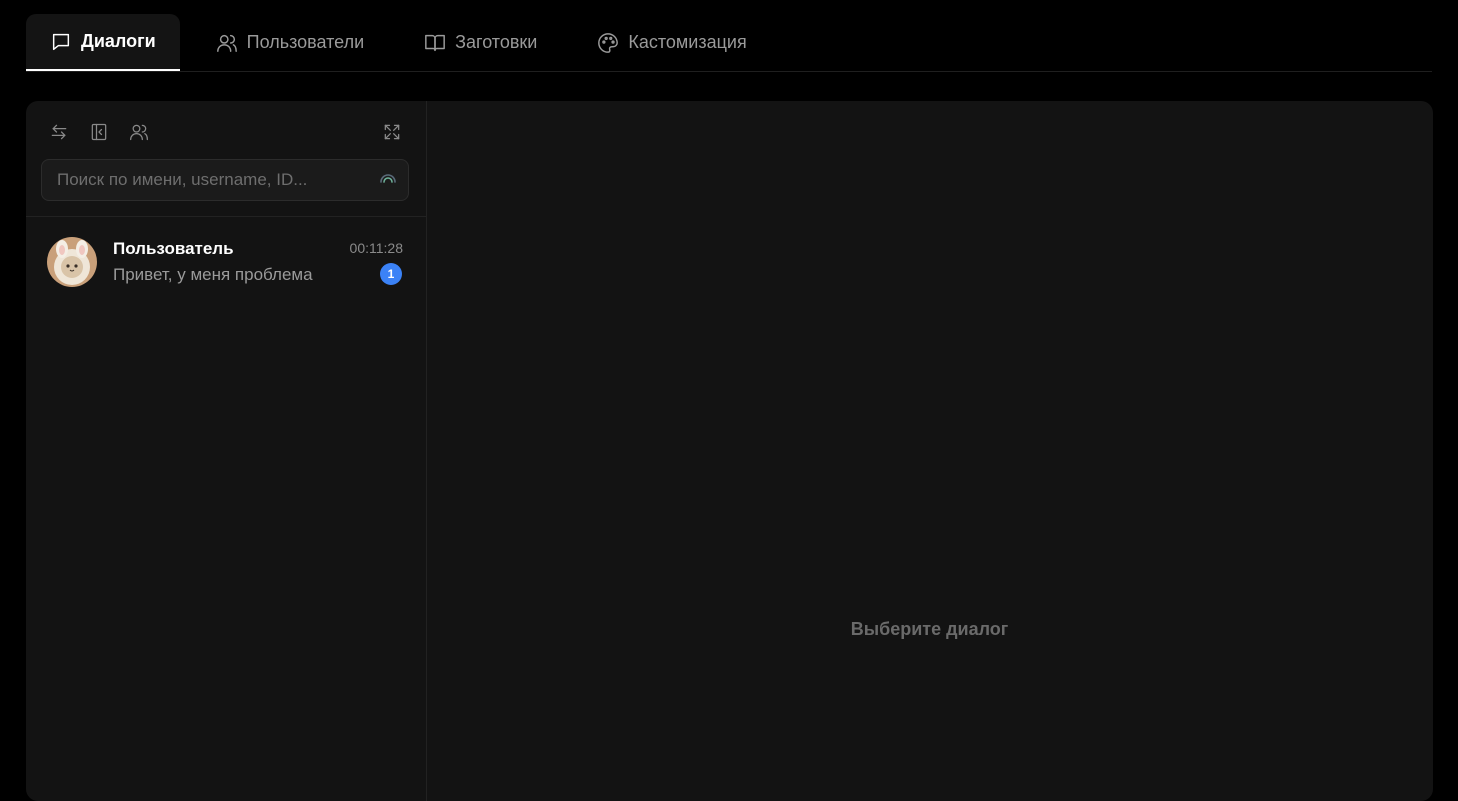  I want to click on collapse-sidebar-icon, so click(99, 132).